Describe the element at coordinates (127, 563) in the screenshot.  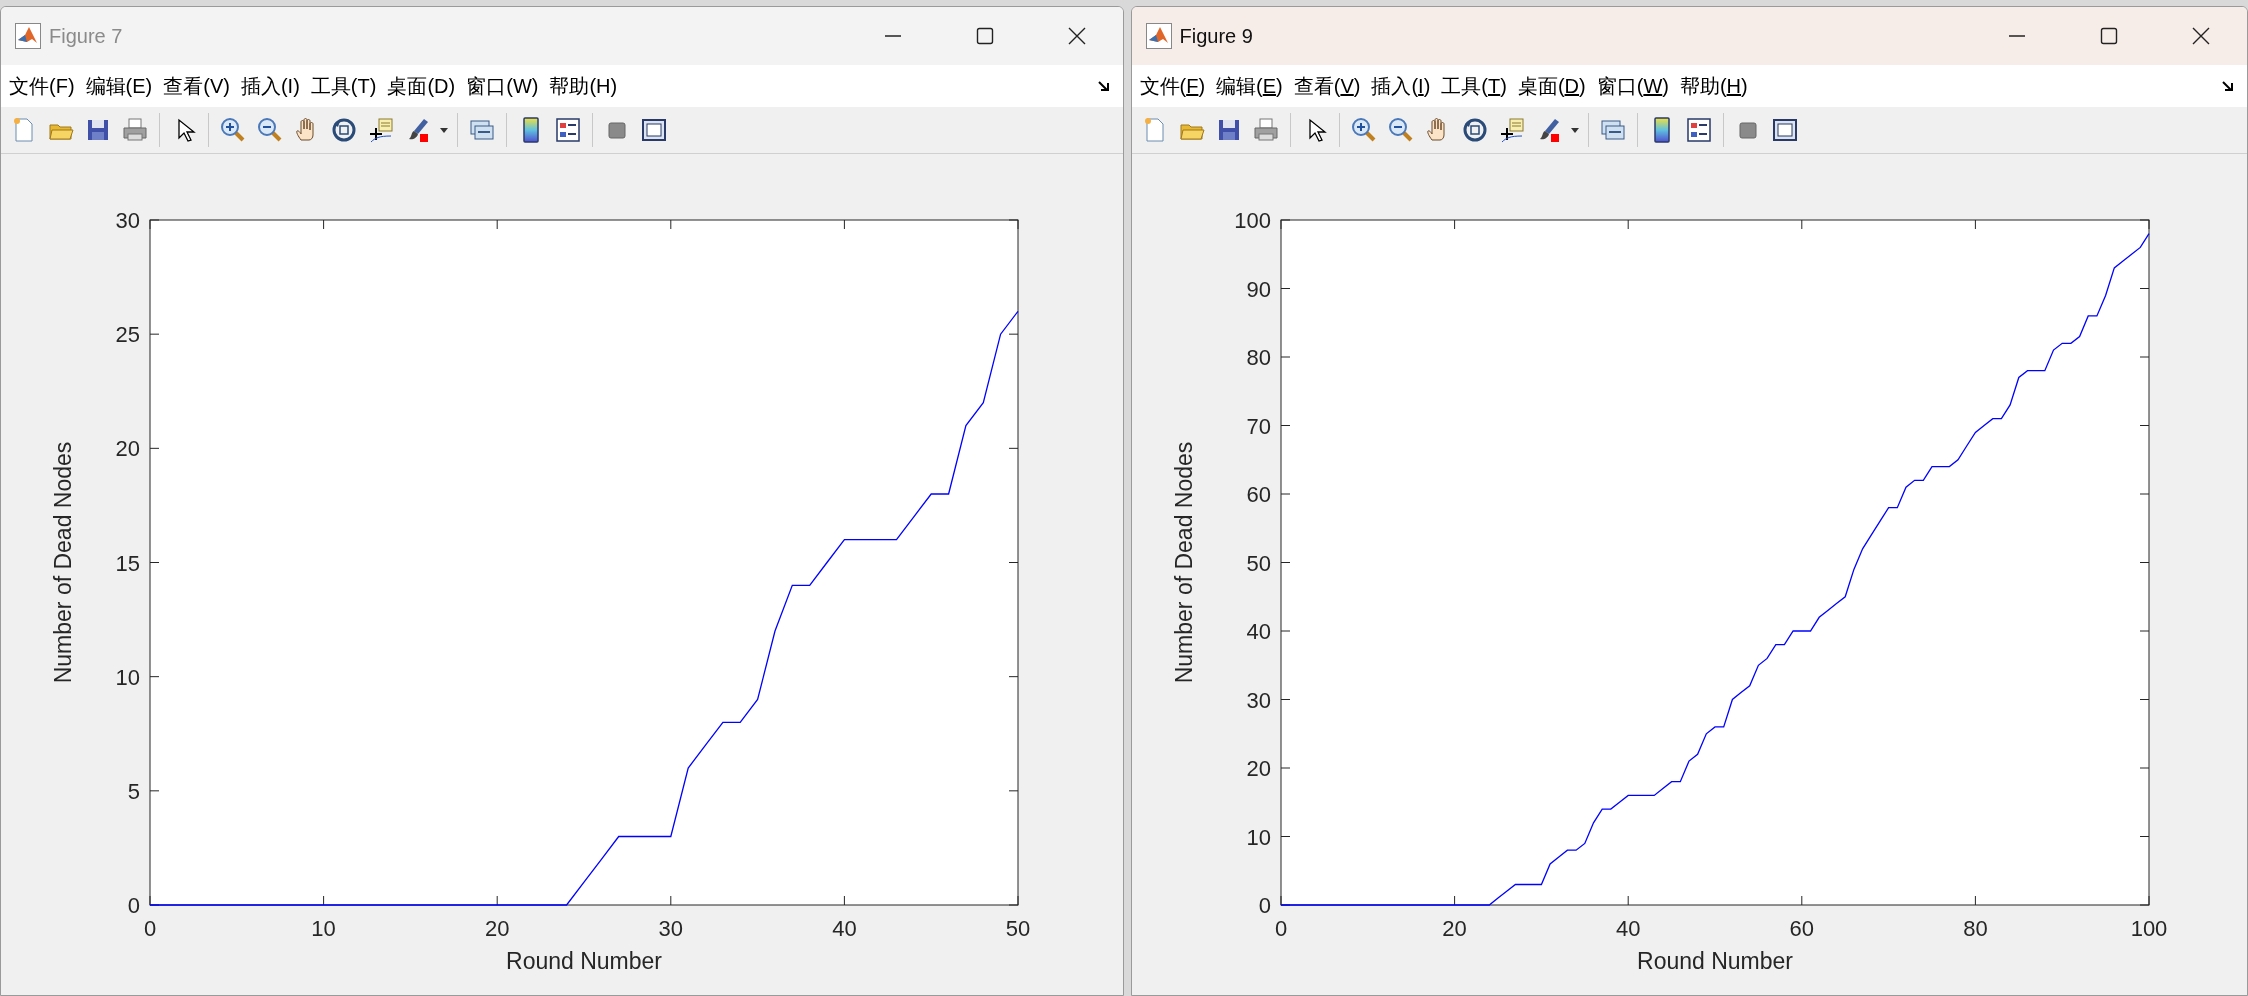
I see `y-tick-label: 15` at that location.